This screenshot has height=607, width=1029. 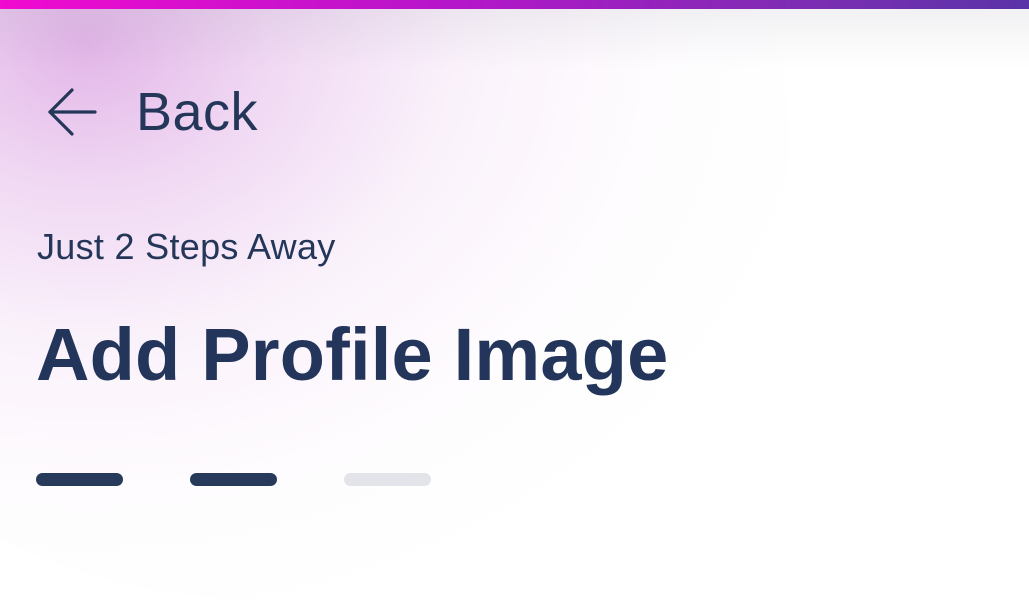 What do you see at coordinates (352, 354) in the screenshot?
I see `page-title: Add Profile Image` at bounding box center [352, 354].